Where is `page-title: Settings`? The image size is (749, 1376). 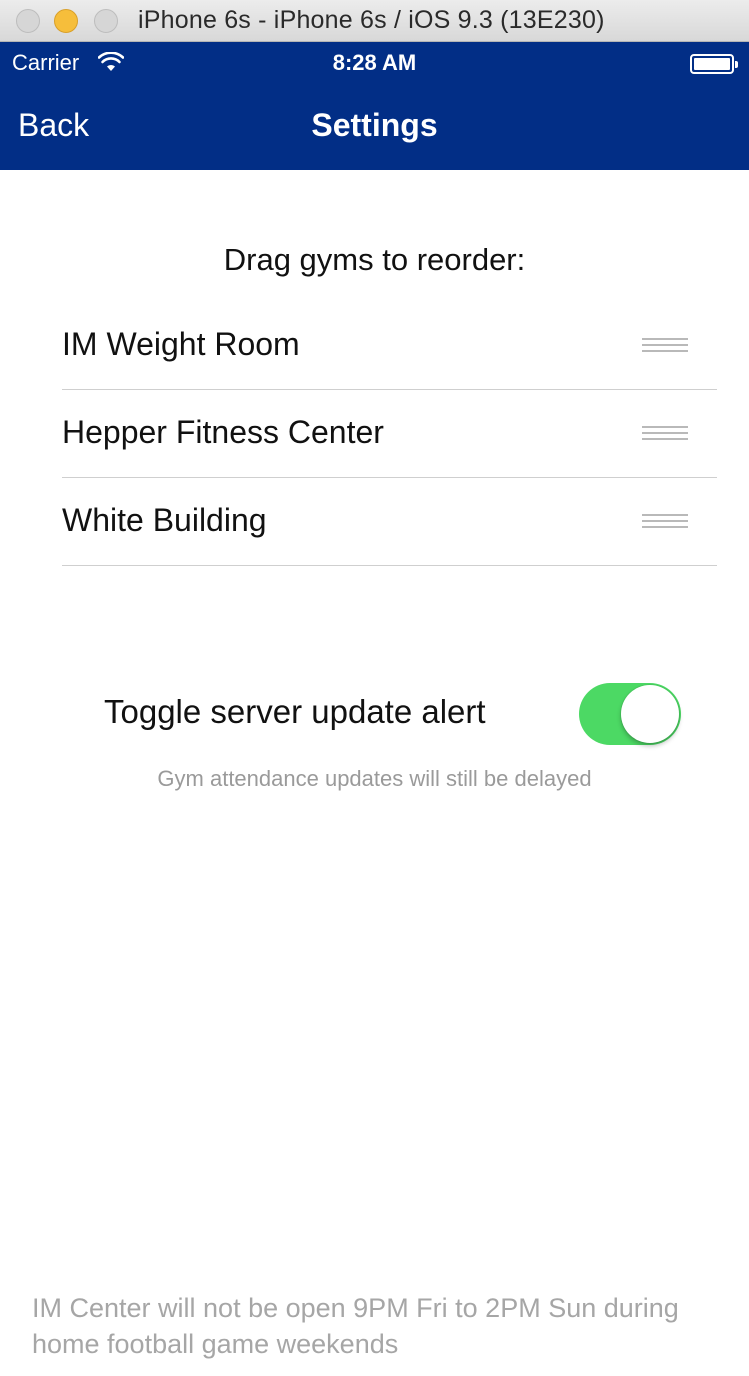
page-title: Settings is located at coordinates (374, 125).